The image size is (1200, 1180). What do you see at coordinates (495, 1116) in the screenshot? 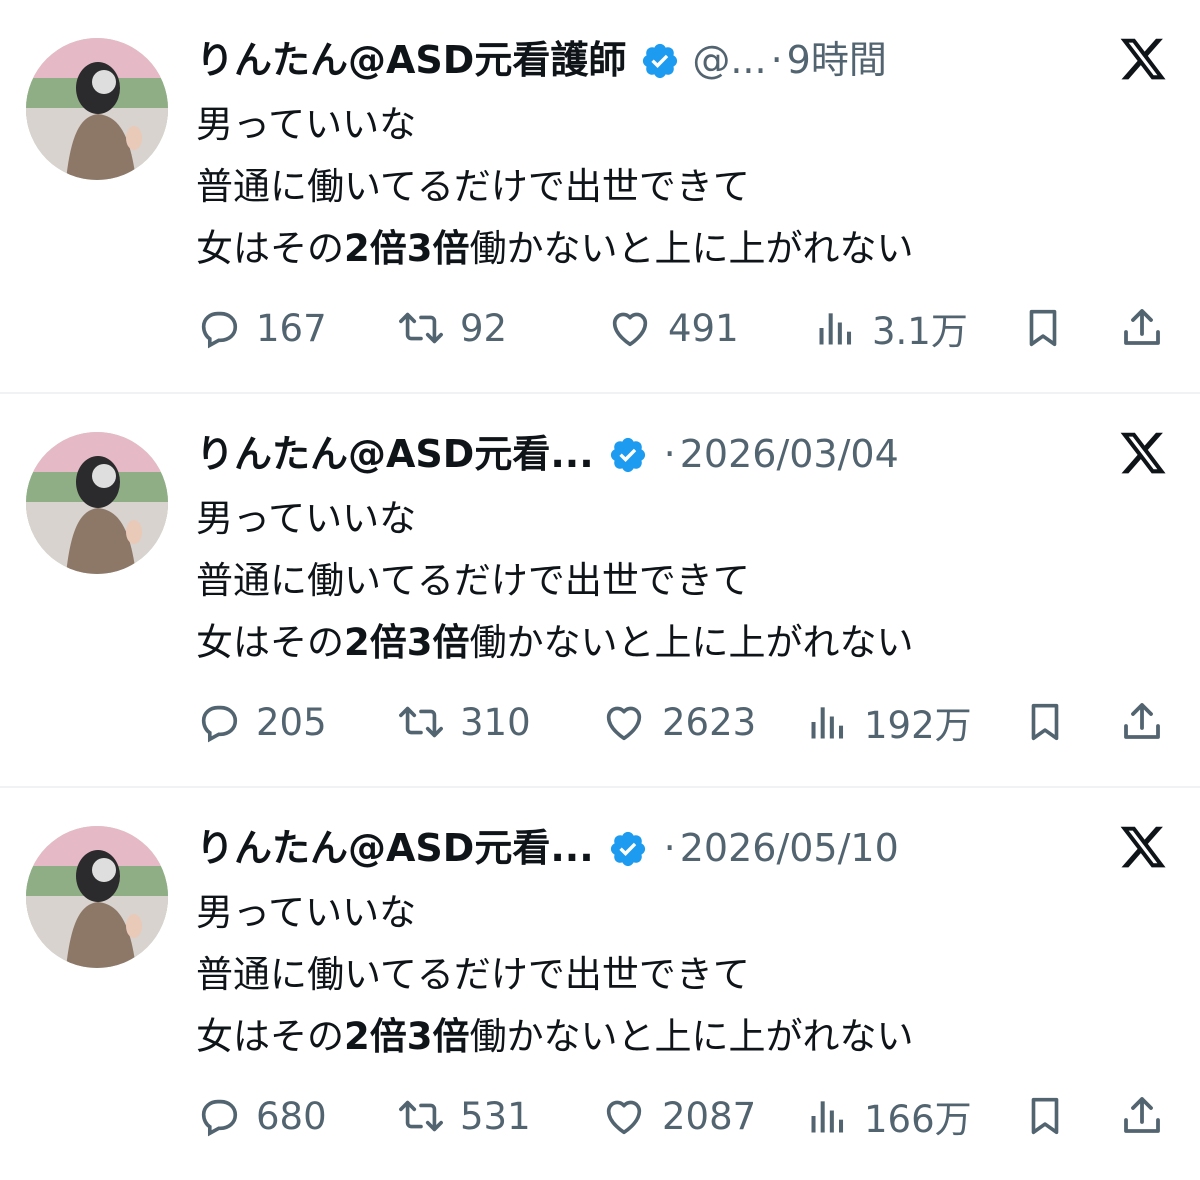
I see `retweet-count: 531` at bounding box center [495, 1116].